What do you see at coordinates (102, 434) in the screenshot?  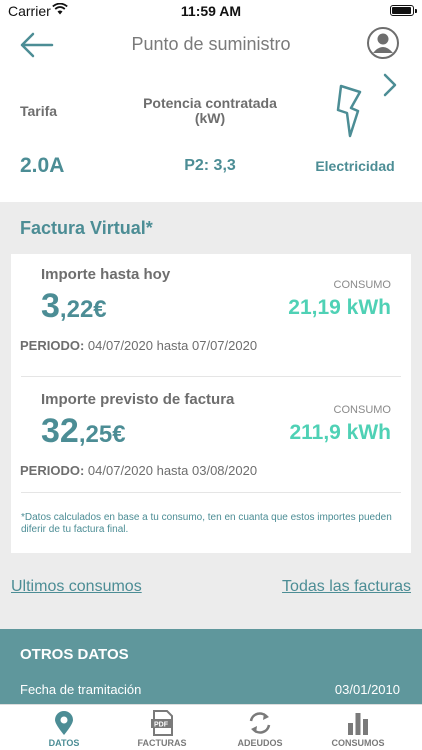 I see `amount-decimals: ,25€` at bounding box center [102, 434].